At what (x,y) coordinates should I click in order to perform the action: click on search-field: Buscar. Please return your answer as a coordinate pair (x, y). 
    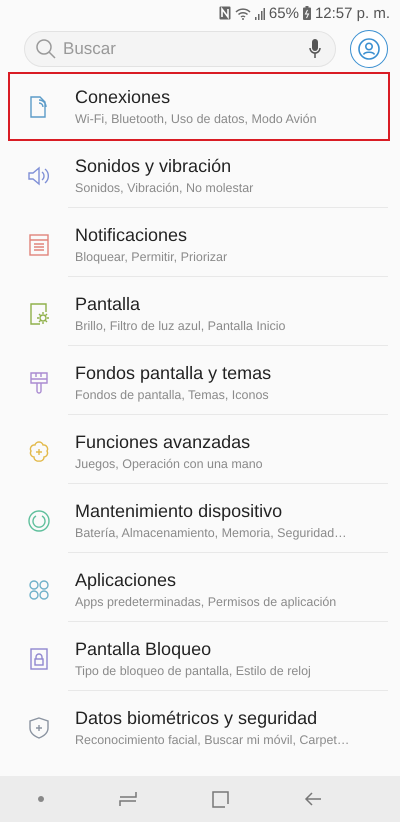
    Looking at the image, I should click on (183, 49).